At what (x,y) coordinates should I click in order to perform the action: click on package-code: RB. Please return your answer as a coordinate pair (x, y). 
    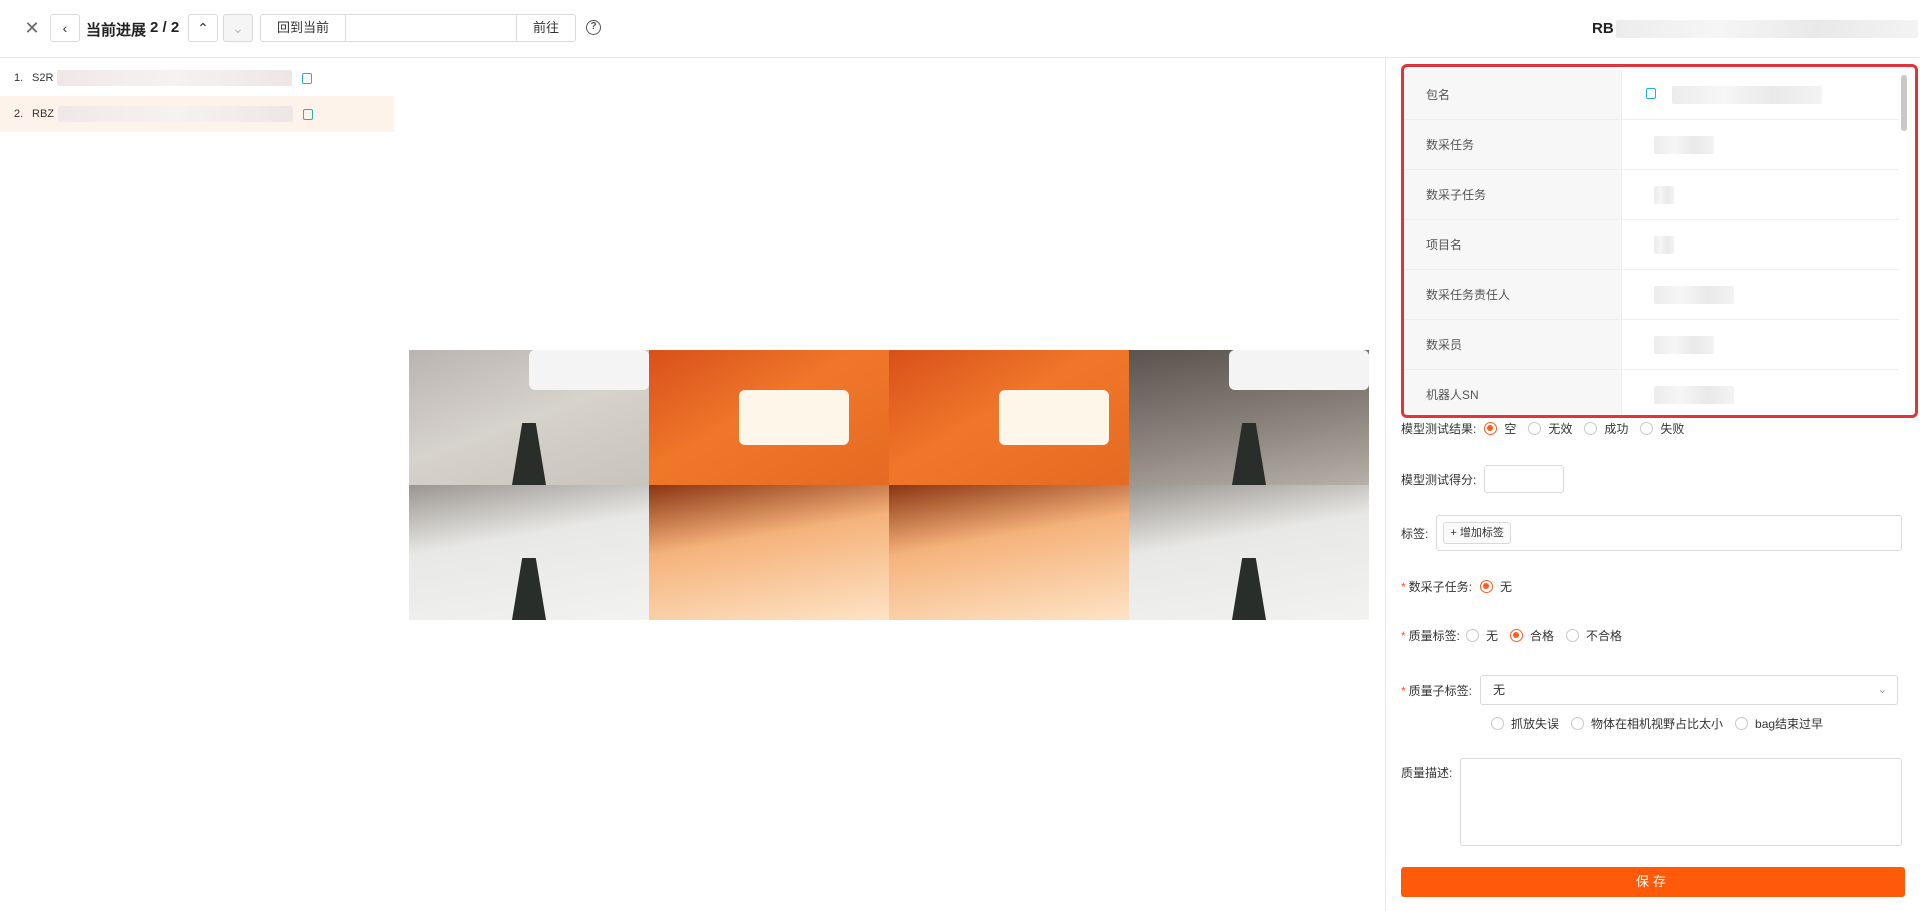
    Looking at the image, I should click on (1755, 29).